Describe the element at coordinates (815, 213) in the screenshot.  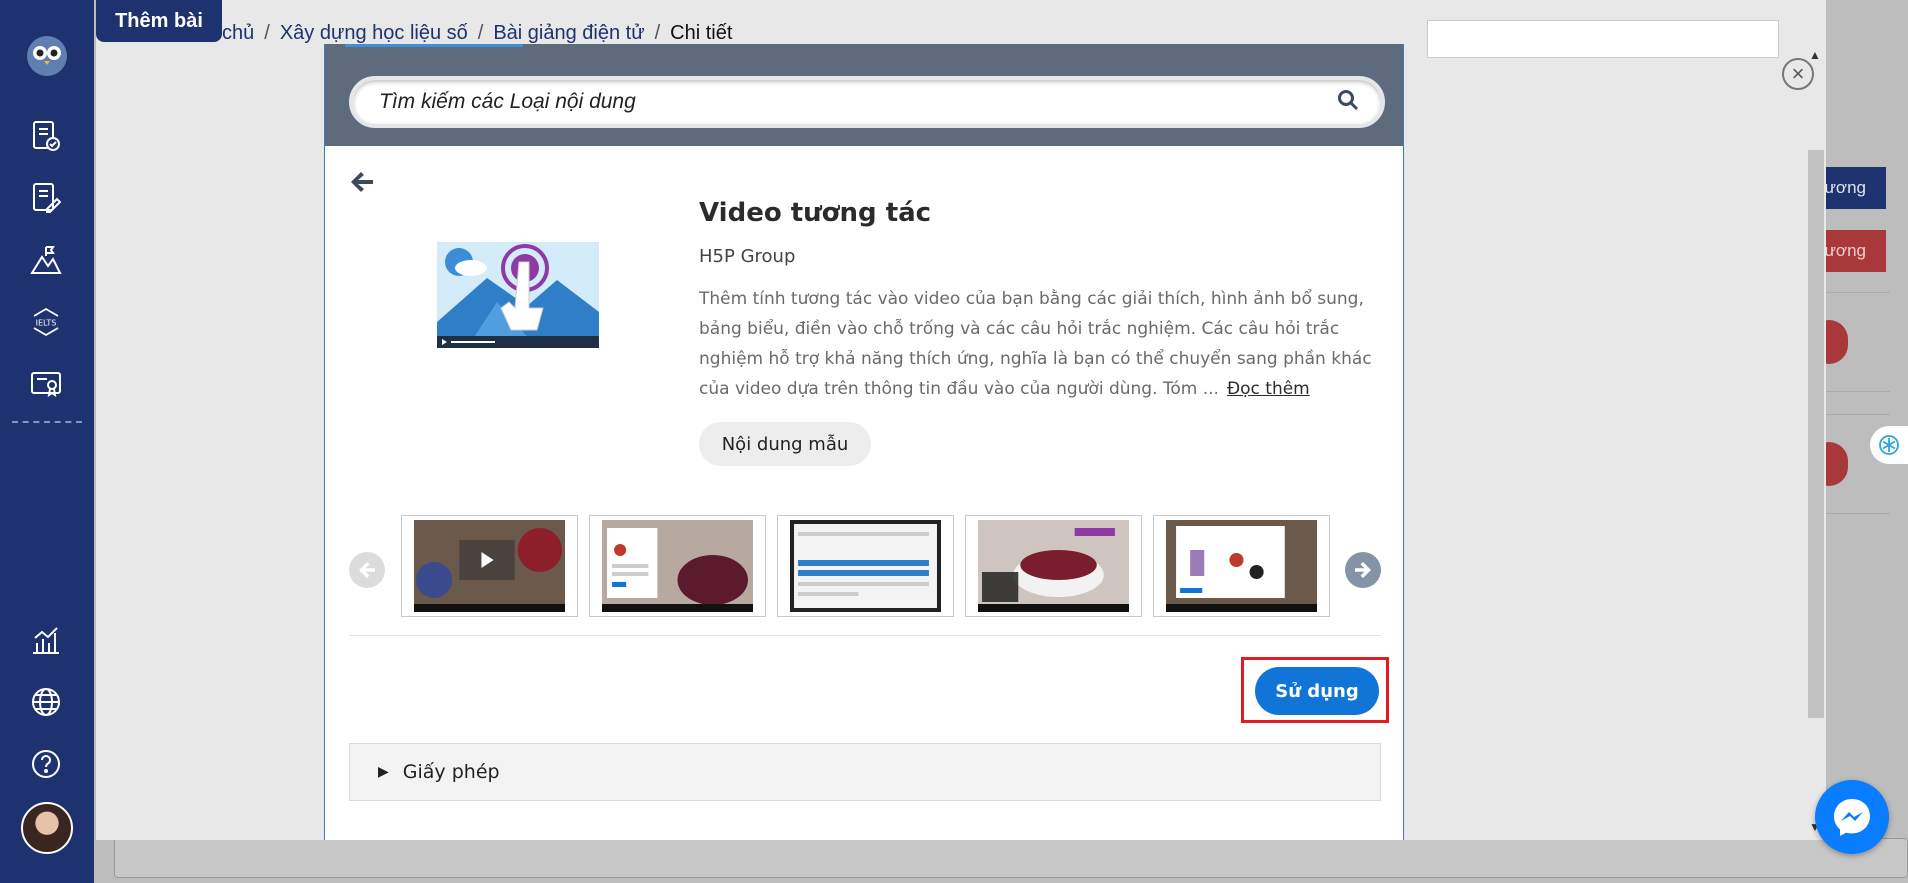
I see `content-type-title: Video tương tác` at that location.